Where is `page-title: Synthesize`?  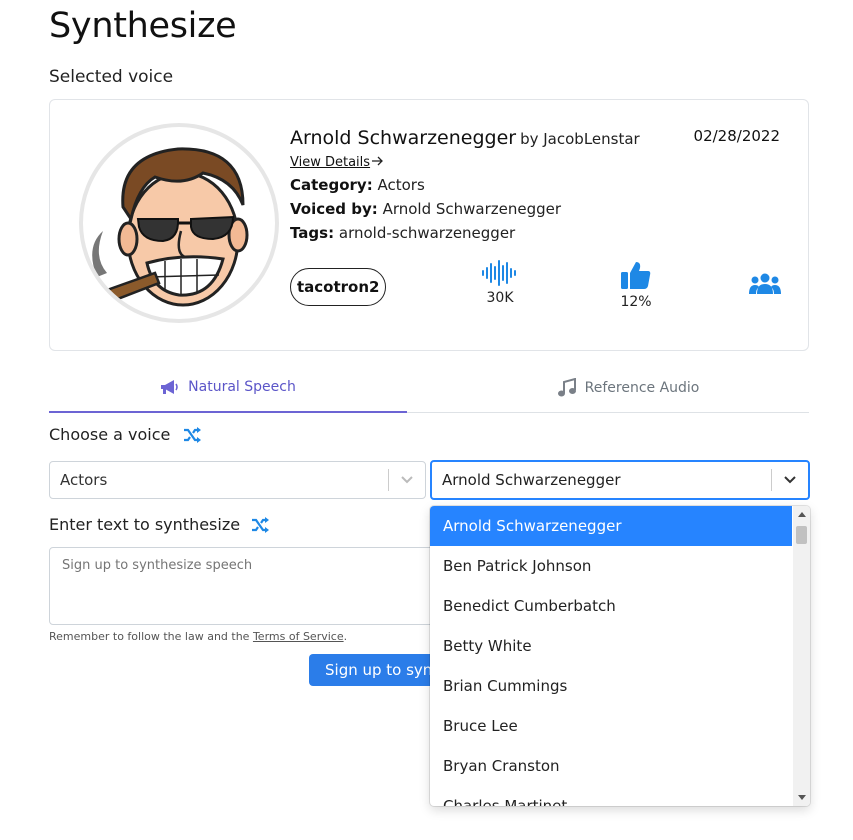
page-title: Synthesize is located at coordinates (143, 26).